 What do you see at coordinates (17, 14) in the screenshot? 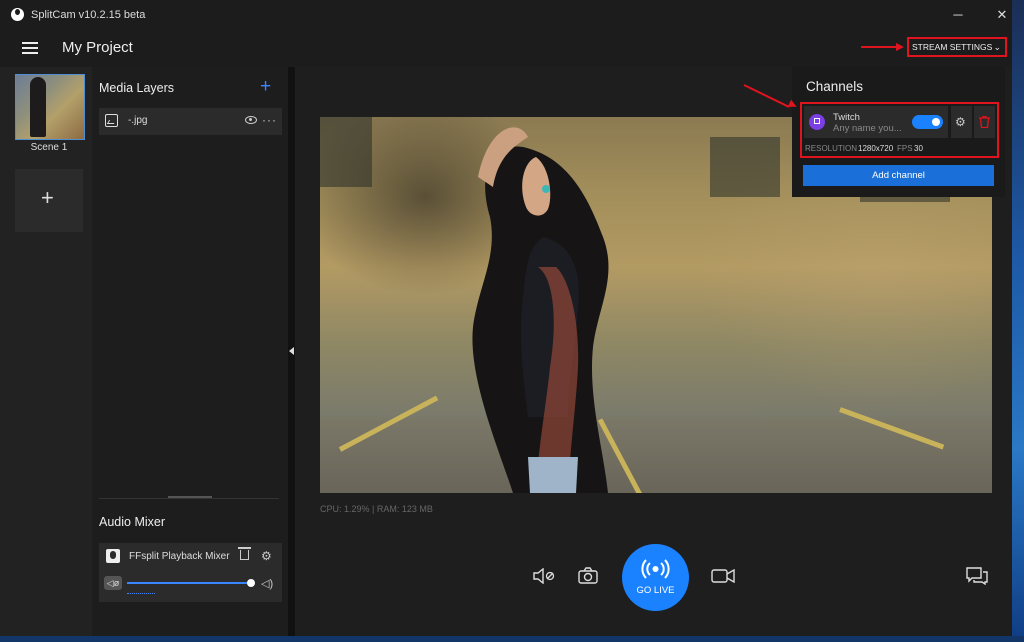
I see `splitcam-logo-icon` at bounding box center [17, 14].